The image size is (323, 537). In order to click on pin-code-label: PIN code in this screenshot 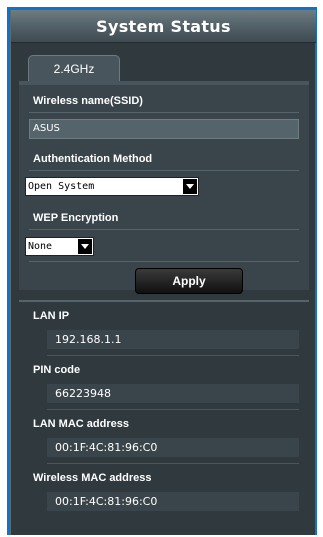, I will do `click(57, 370)`.